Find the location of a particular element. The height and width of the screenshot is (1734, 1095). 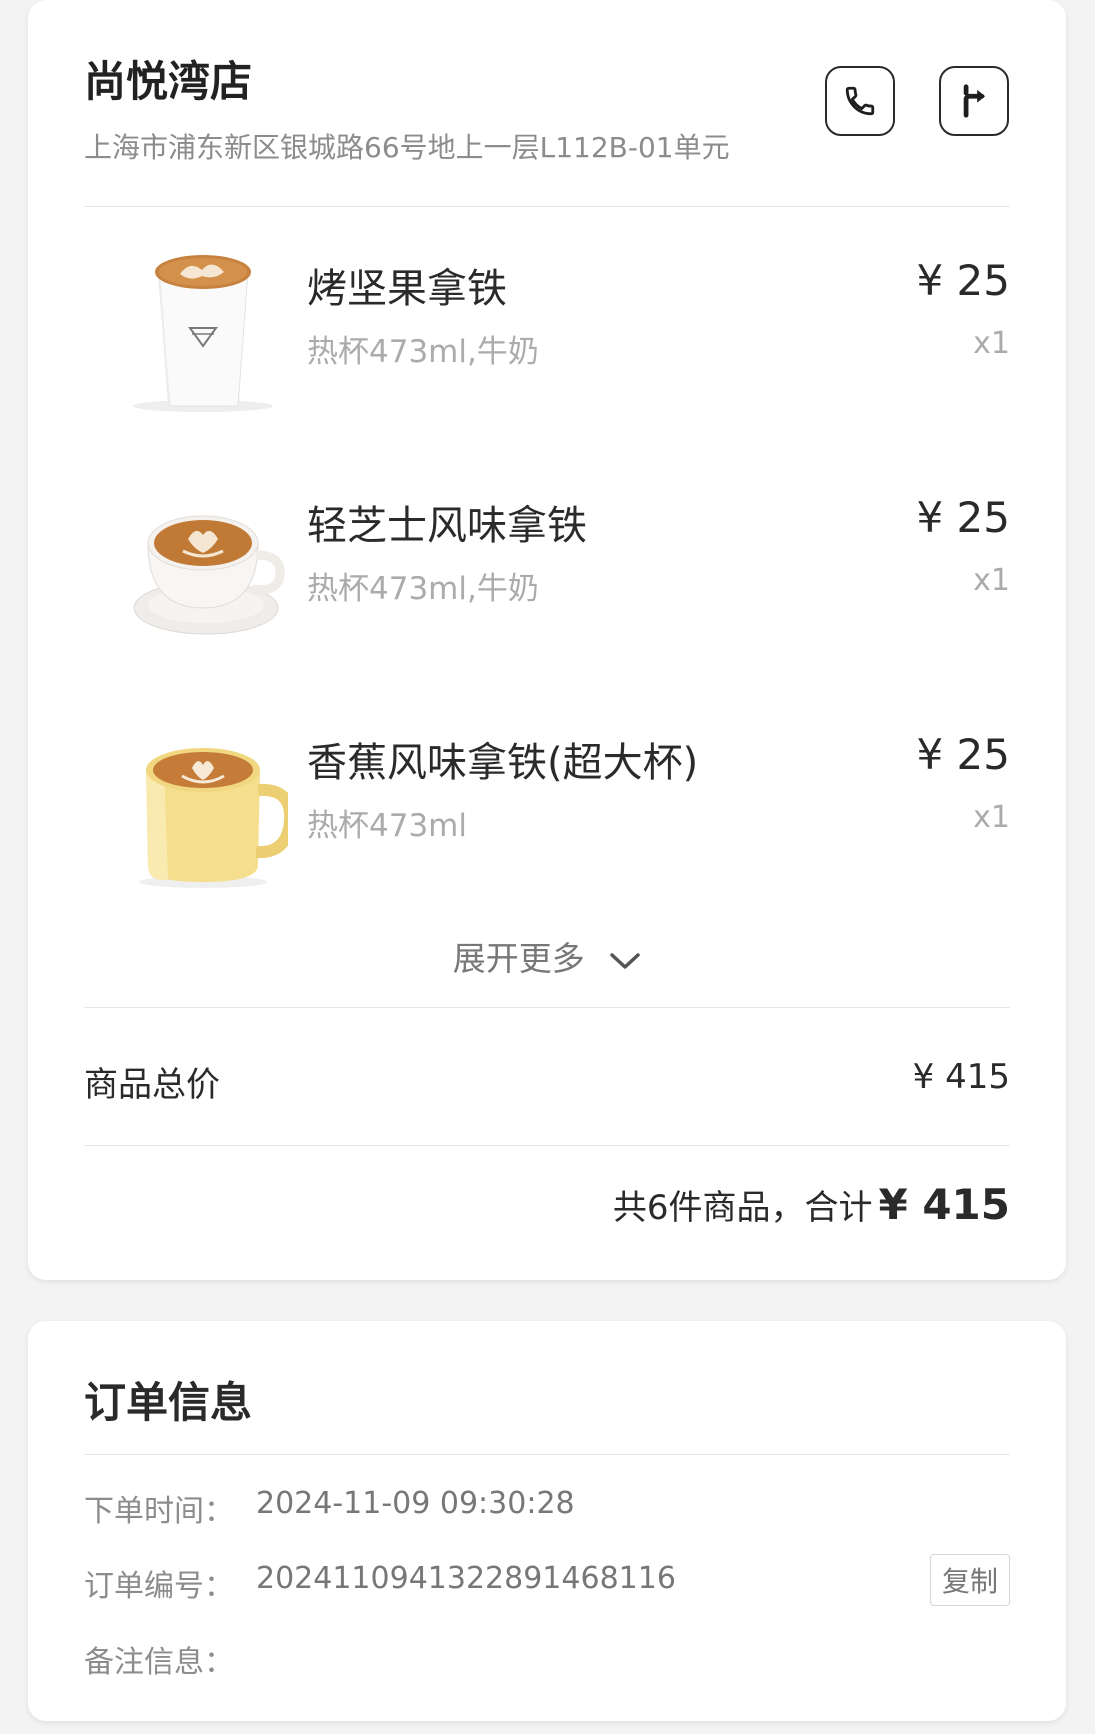

item-spec: 热杯473ml is located at coordinates (387, 826).